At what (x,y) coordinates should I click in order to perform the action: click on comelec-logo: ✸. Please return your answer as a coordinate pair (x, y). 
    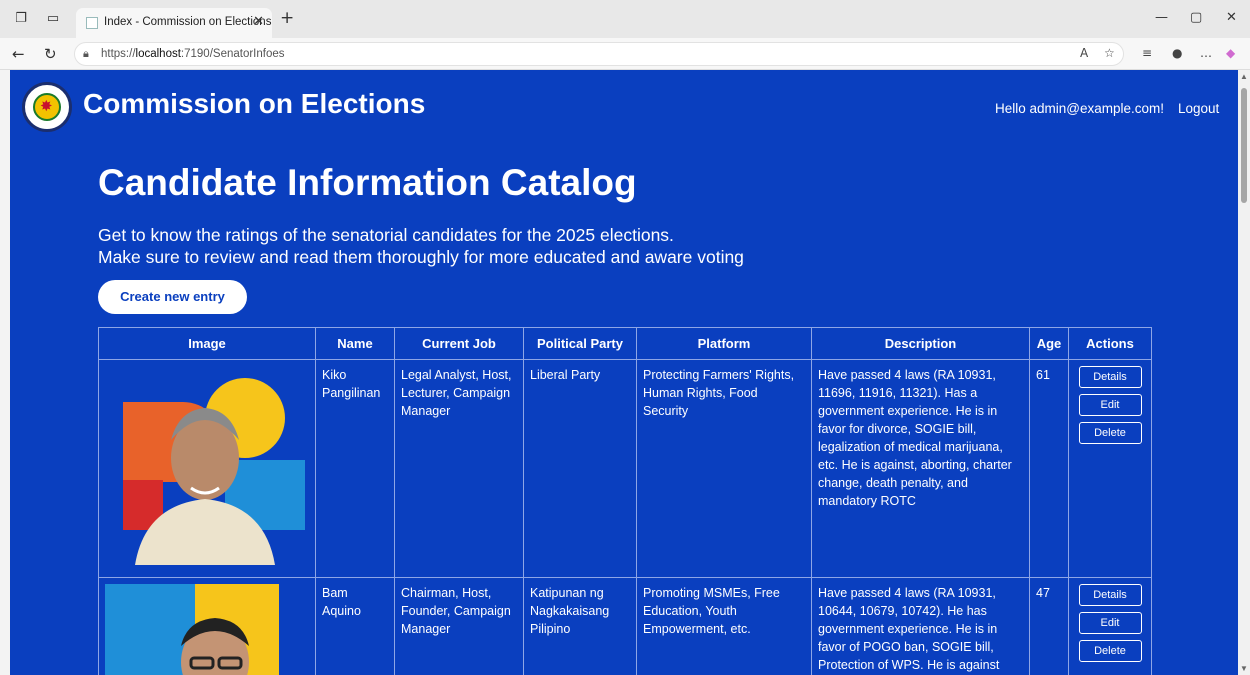
    Looking at the image, I should click on (47, 107).